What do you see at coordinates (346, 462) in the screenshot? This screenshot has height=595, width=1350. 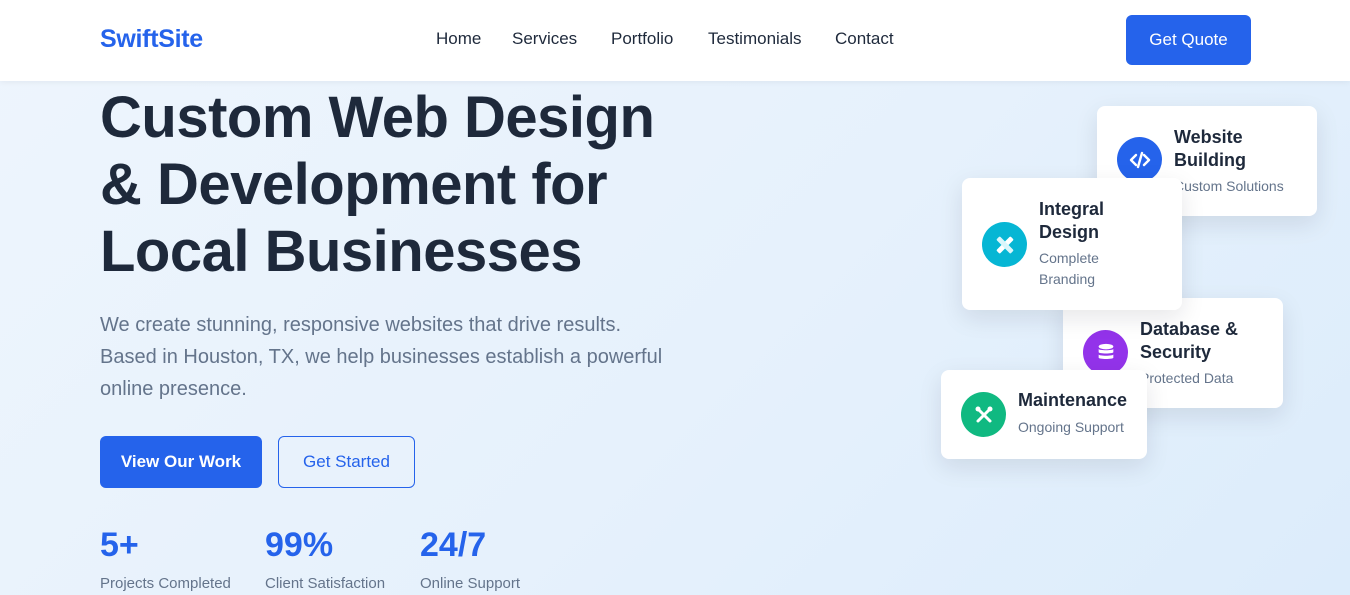 I see `get-started-button: Get Started` at bounding box center [346, 462].